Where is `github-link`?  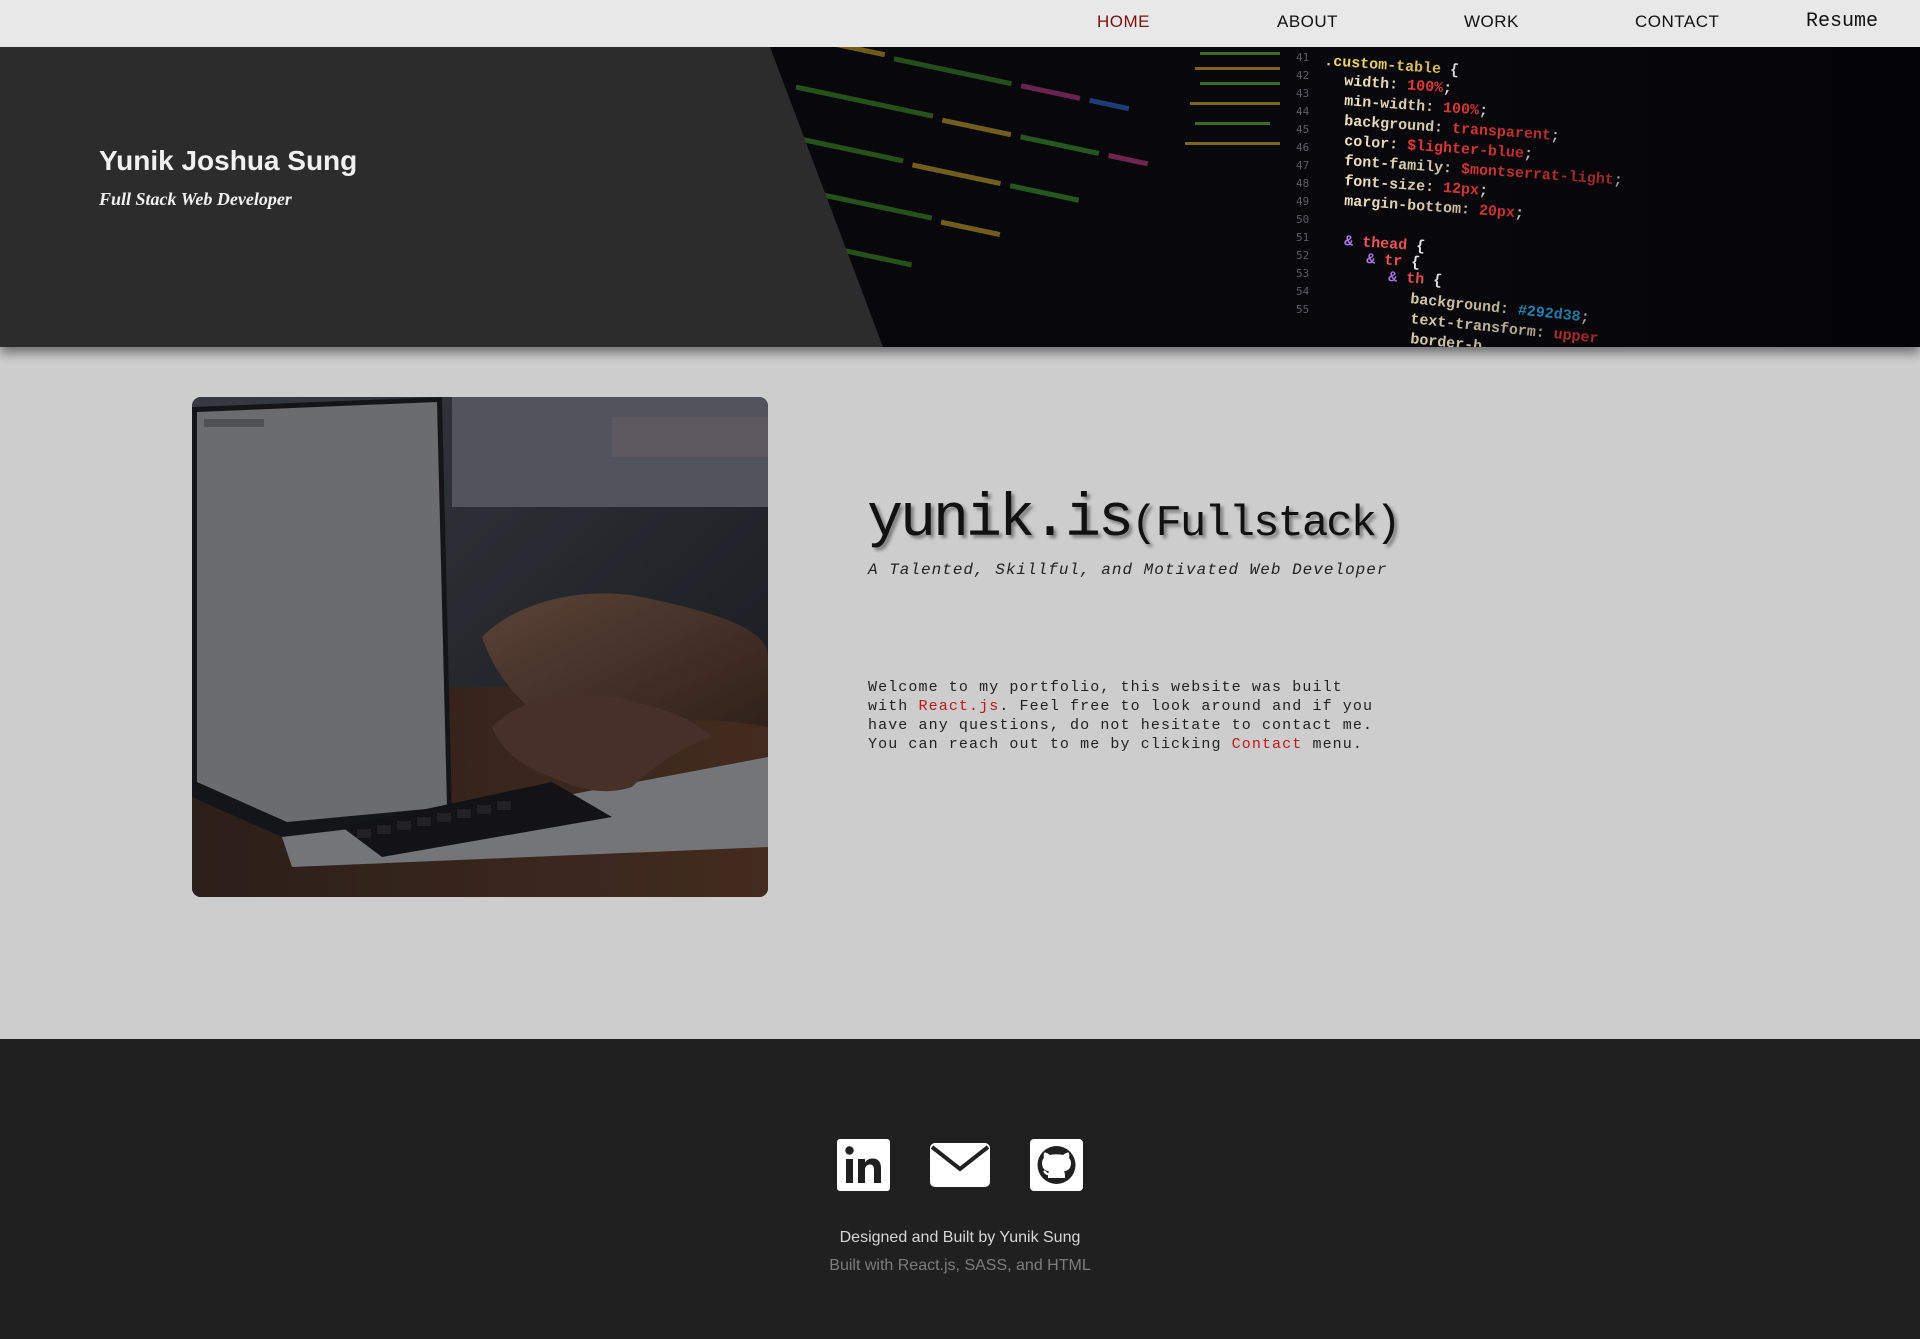
github-link is located at coordinates (1057, 1165).